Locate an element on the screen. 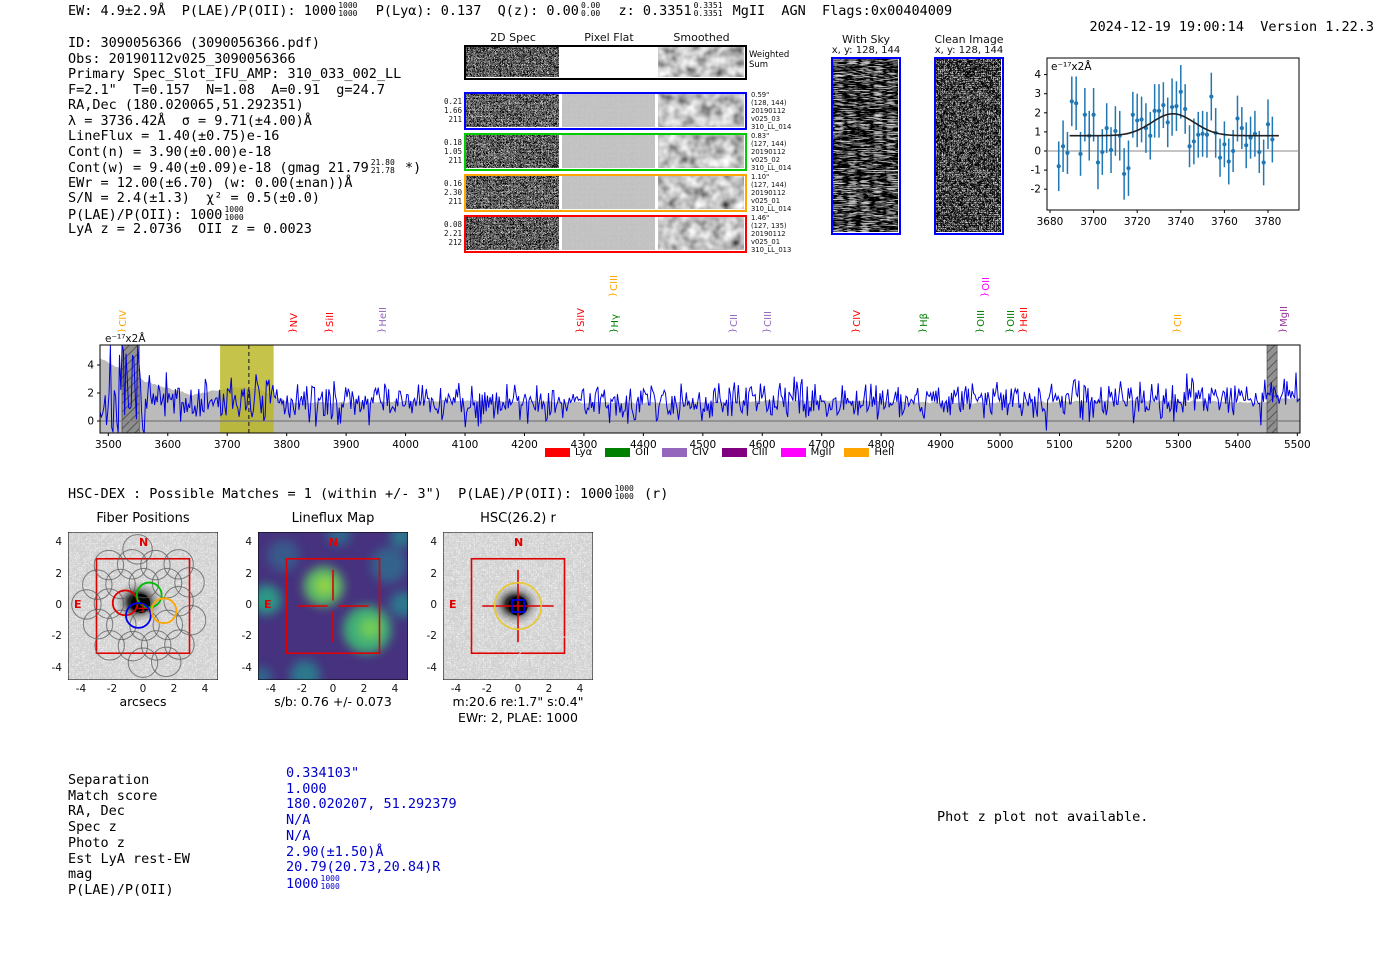 The image size is (1400, 953). match-table-label-3: Spec z is located at coordinates (92, 827).